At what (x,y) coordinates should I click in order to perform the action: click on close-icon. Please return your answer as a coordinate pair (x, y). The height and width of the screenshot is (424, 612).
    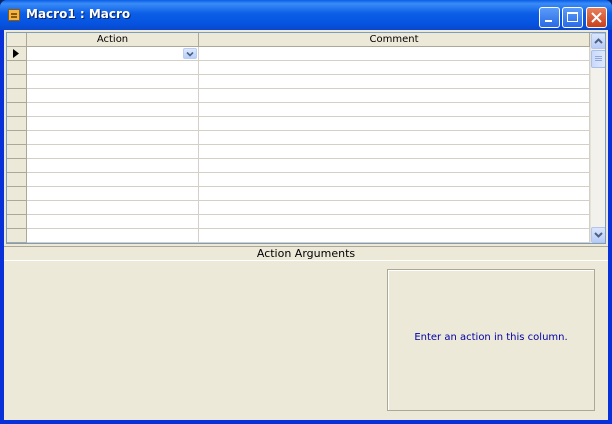
    Looking at the image, I should click on (596, 17).